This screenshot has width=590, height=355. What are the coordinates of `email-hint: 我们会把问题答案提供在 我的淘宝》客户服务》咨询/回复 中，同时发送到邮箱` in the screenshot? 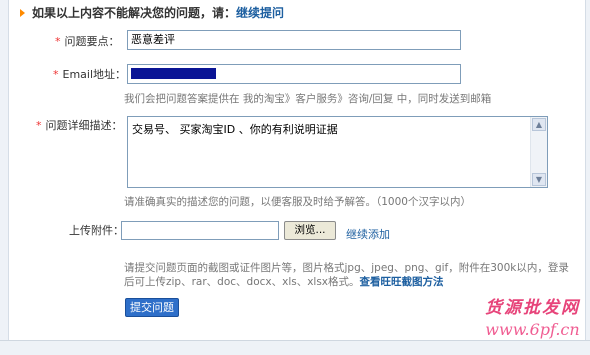 It's located at (308, 99).